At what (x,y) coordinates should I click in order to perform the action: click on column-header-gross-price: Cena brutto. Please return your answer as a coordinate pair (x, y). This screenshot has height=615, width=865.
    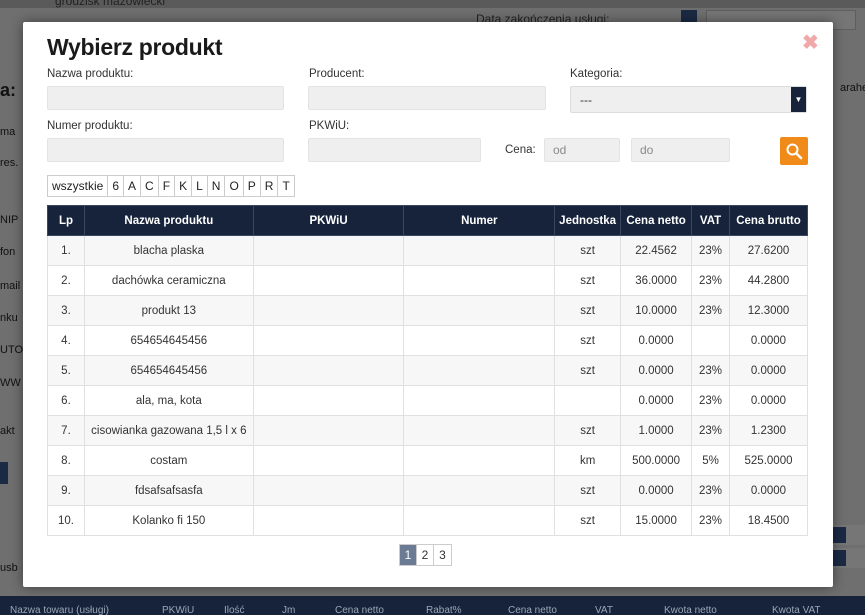
    Looking at the image, I should click on (768, 220).